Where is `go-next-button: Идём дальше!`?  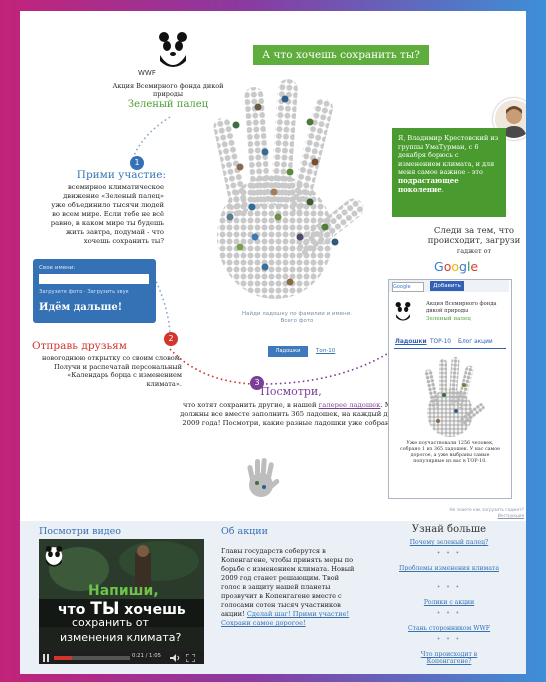
go-next-button: Идём дальше! is located at coordinates (80, 307).